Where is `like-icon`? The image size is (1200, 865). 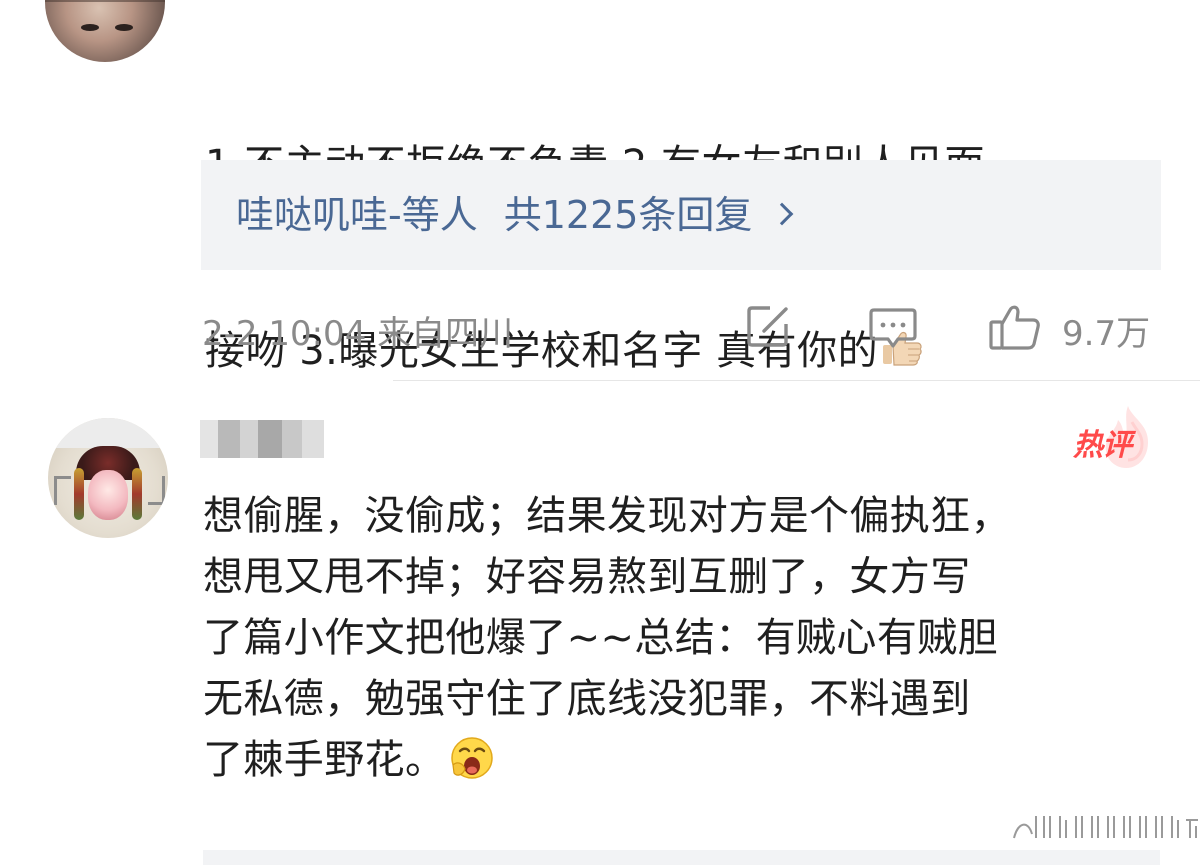 like-icon is located at coordinates (1015, 327).